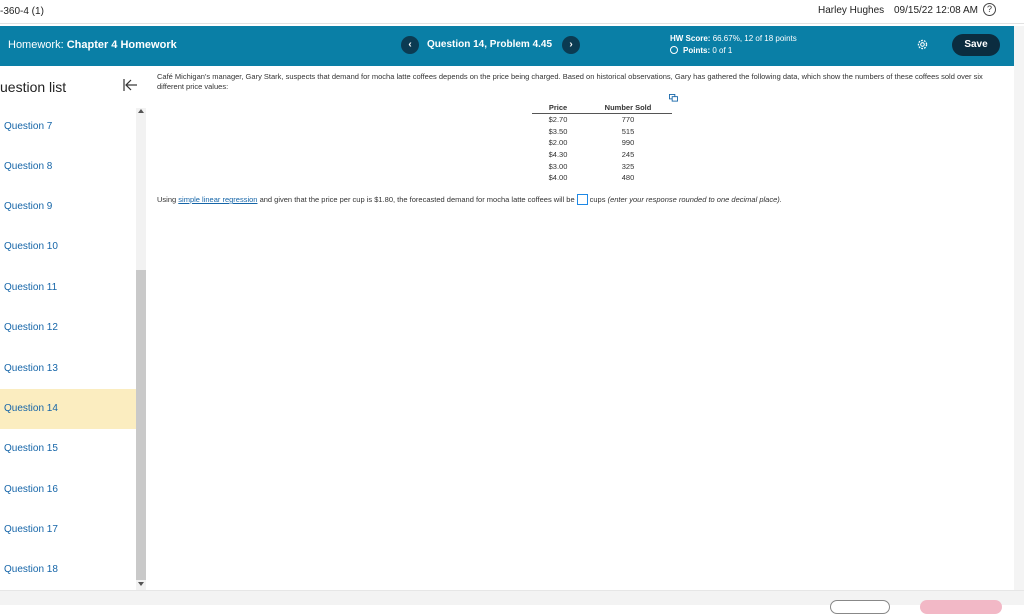  What do you see at coordinates (961, 607) in the screenshot?
I see `primary-action-button` at bounding box center [961, 607].